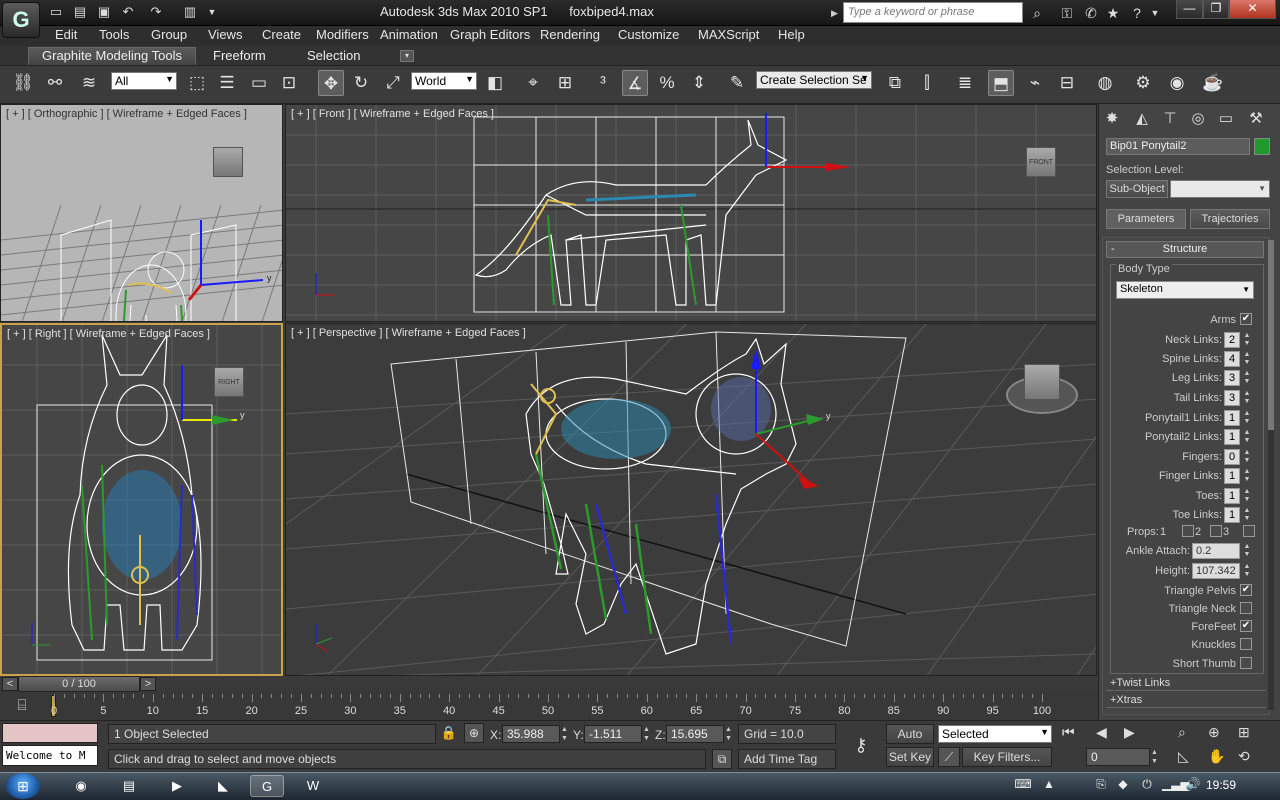 The height and width of the screenshot is (800, 1280). Describe the element at coordinates (227, 83) in the screenshot. I see `select-by-name-icon: ☰` at that location.